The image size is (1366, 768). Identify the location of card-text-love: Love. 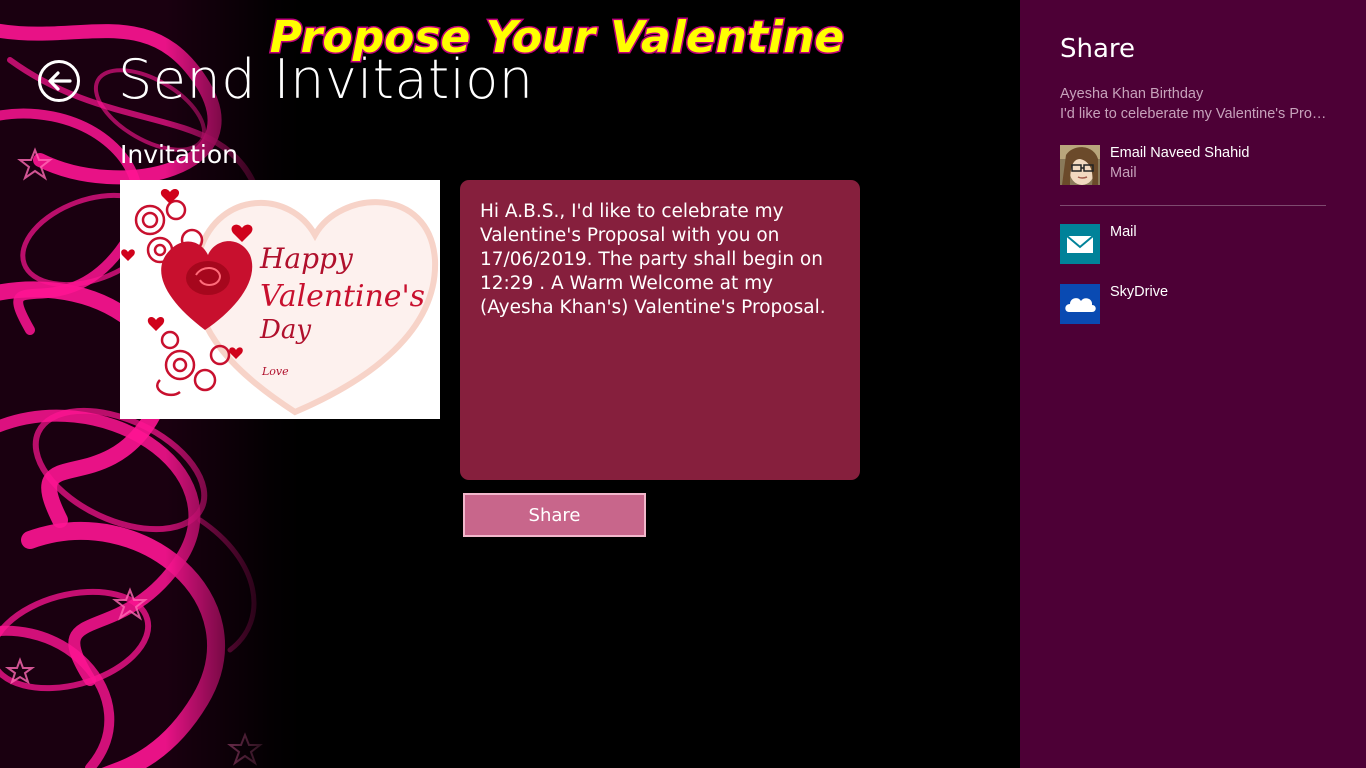
(275, 371).